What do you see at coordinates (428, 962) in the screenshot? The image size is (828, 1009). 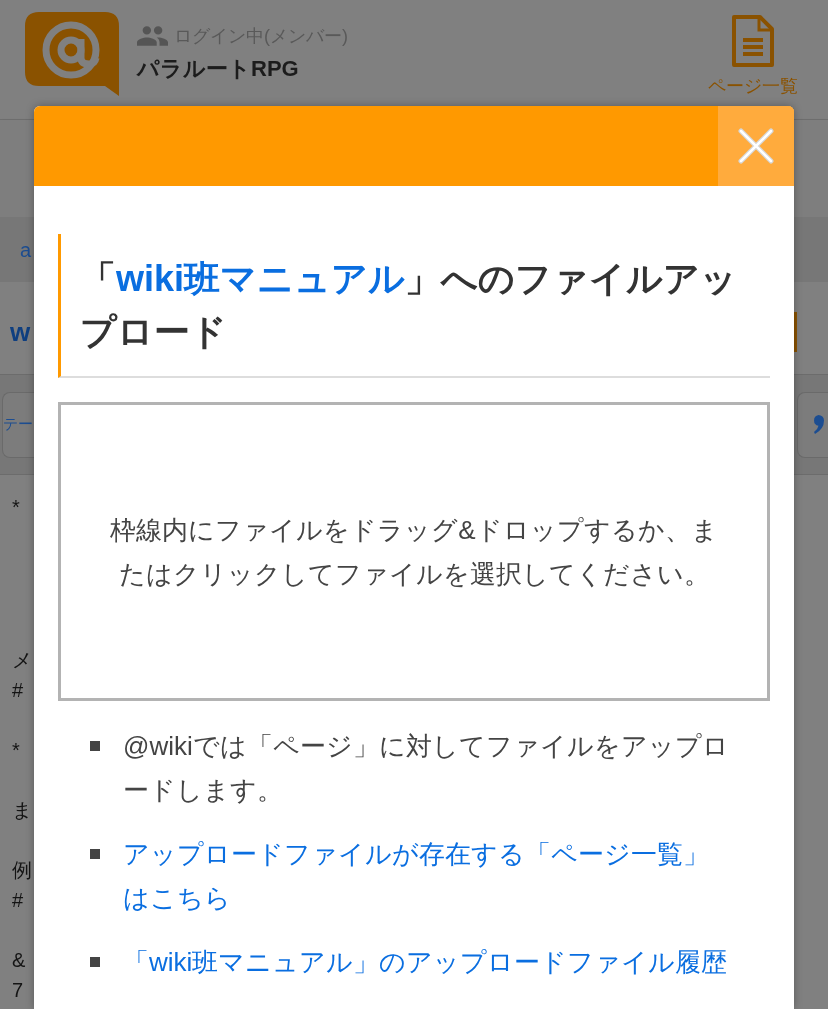 I see `note-link: 「wiki班マニュアル」のアップロードファイル履歴` at bounding box center [428, 962].